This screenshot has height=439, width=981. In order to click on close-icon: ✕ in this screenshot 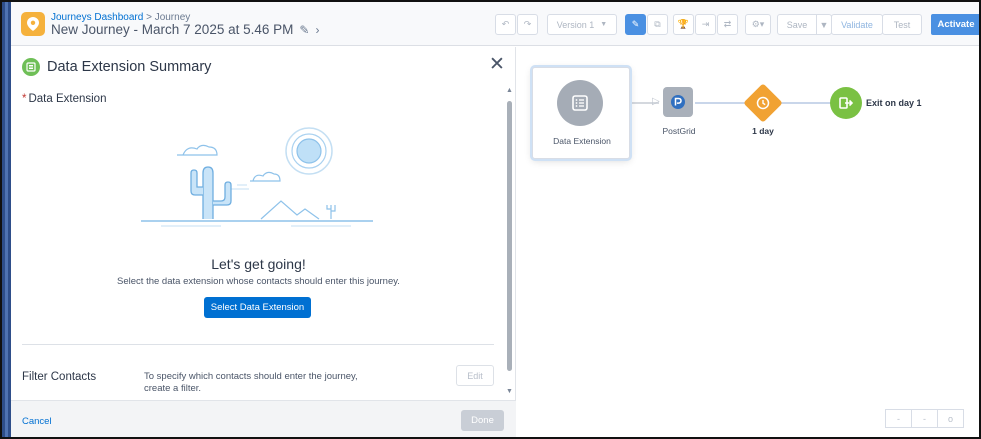, I will do `click(497, 65)`.